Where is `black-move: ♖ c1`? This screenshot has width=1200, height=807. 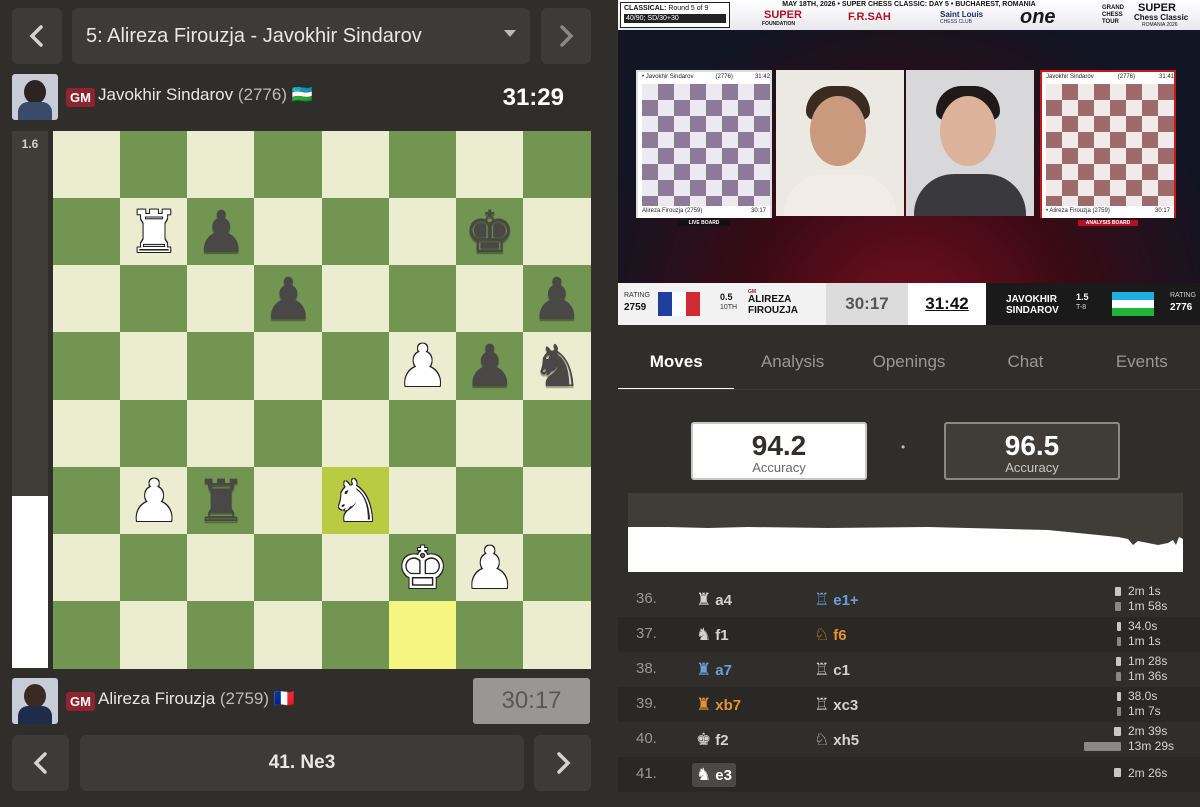
black-move: ♖ c1 is located at coordinates (832, 670).